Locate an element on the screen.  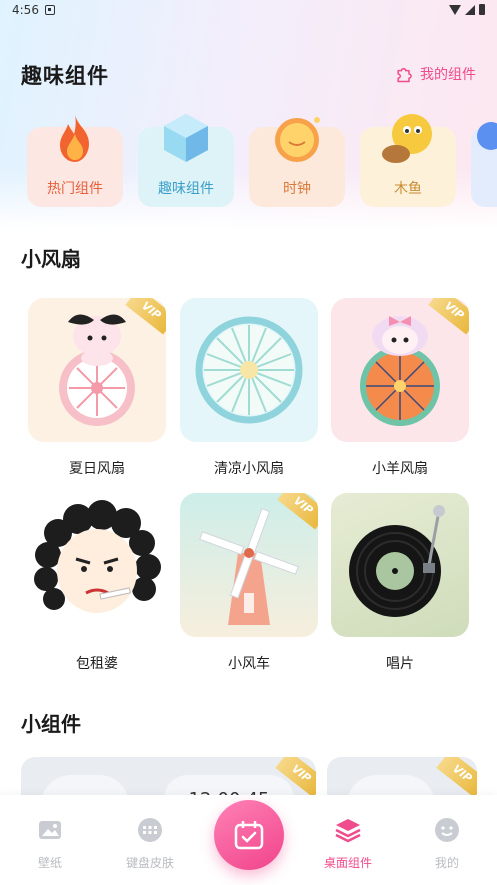
category-row: 热门组件 趣味组件 时钟 木鱼 is located at coordinates (262, 160).